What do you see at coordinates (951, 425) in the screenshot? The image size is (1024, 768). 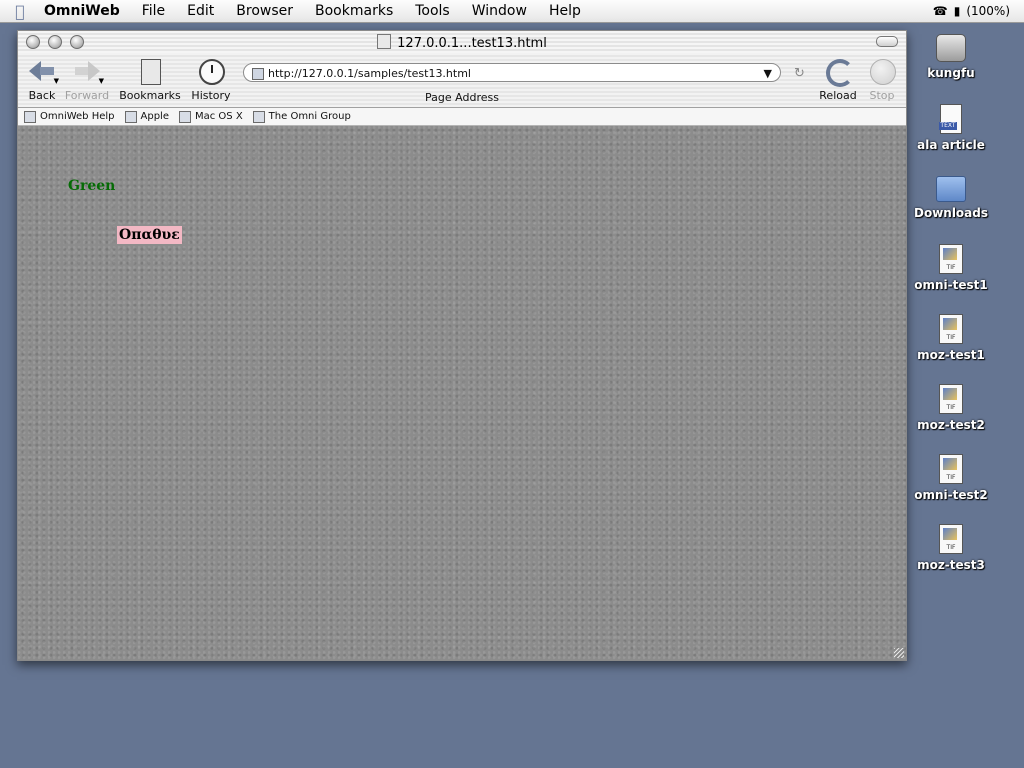 I see `desktop-icon-label: moz-test2` at bounding box center [951, 425].